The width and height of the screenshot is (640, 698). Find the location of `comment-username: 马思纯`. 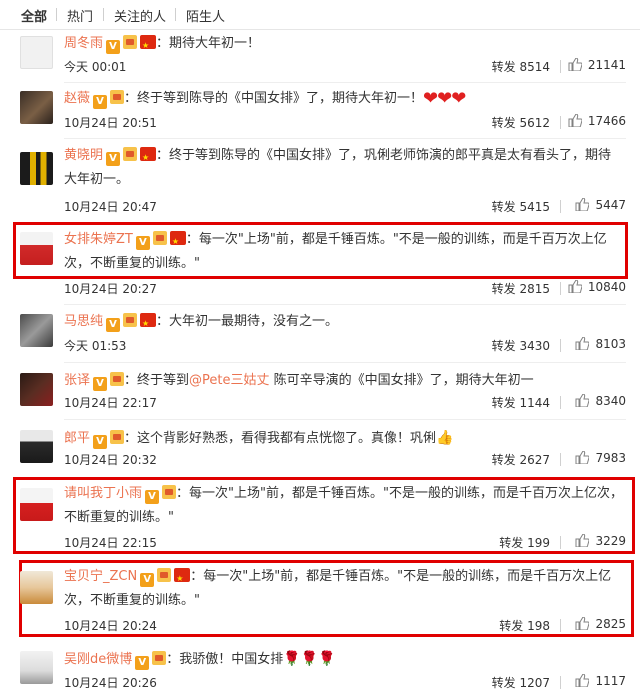

comment-username: 马思纯 is located at coordinates (83, 321).